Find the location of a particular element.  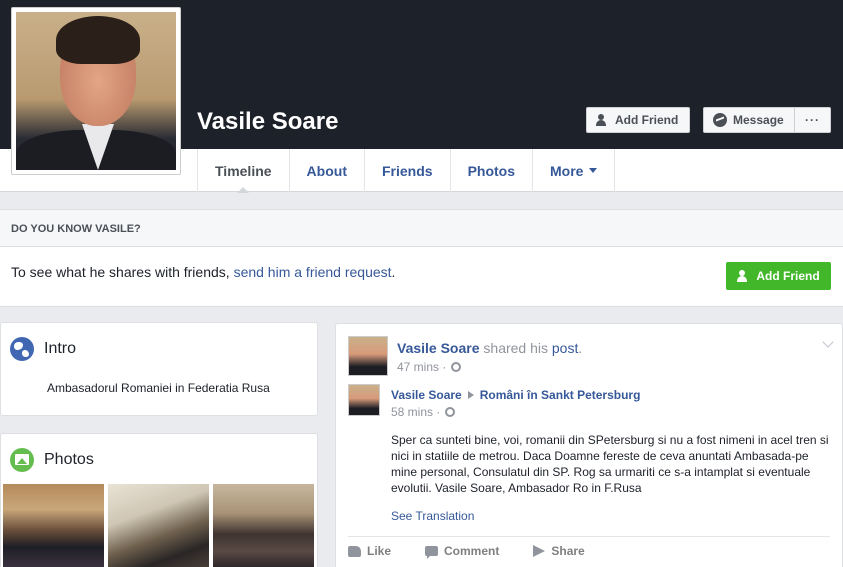

profile-photo-image is located at coordinates (96, 91).